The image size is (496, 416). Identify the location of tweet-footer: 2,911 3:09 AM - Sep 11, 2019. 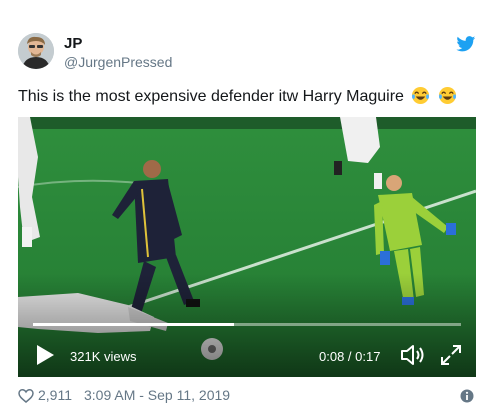
(124, 395).